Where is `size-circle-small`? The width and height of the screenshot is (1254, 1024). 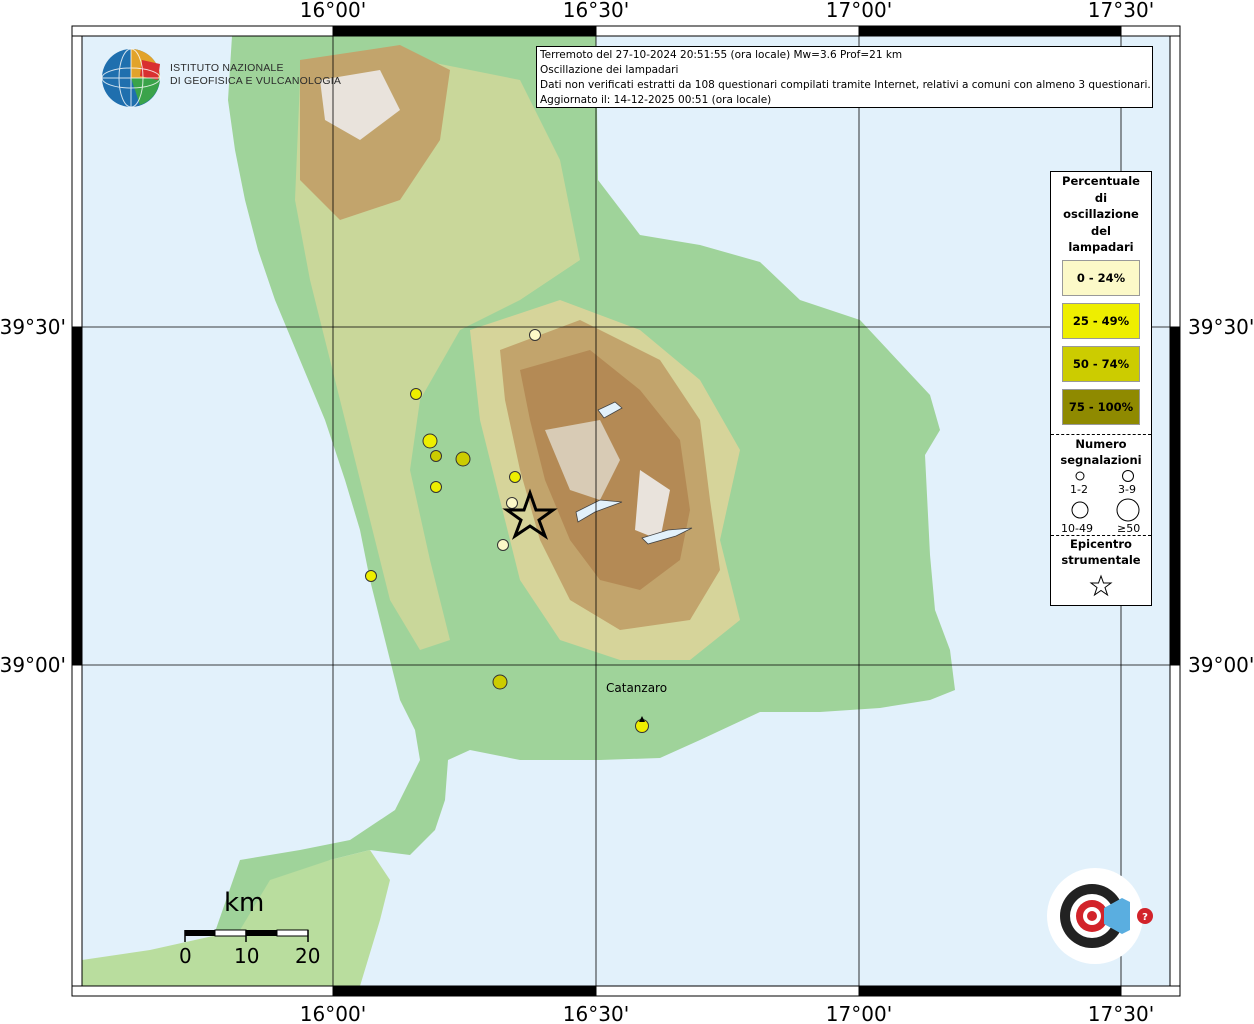
size-circle-small is located at coordinates (1080, 475).